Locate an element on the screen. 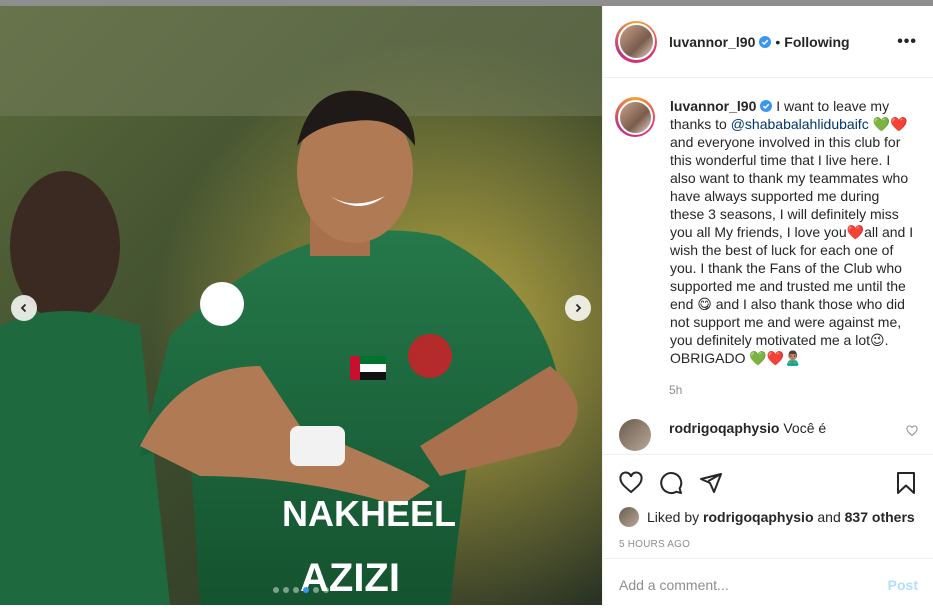 Image resolution: width=933 pixels, height=611 pixels. previous-photo-button is located at coordinates (24, 308).